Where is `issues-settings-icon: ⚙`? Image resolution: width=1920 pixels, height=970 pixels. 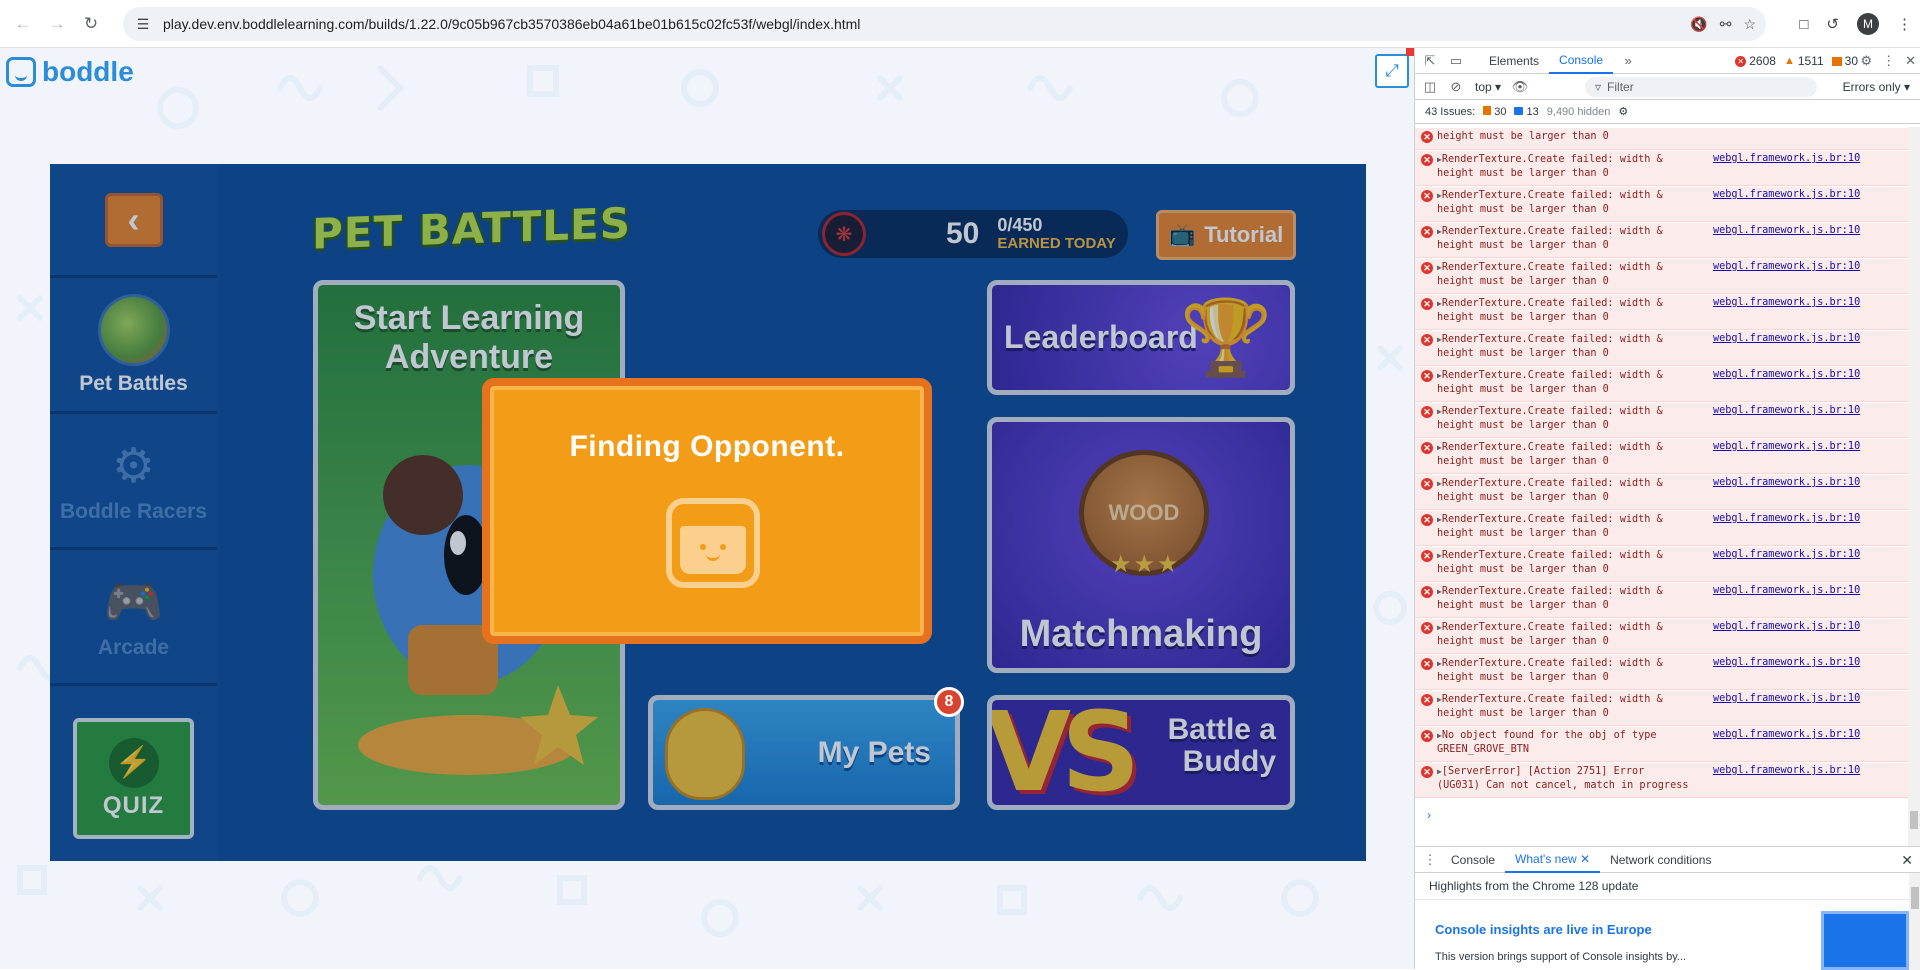 issues-settings-icon: ⚙ is located at coordinates (1623, 111).